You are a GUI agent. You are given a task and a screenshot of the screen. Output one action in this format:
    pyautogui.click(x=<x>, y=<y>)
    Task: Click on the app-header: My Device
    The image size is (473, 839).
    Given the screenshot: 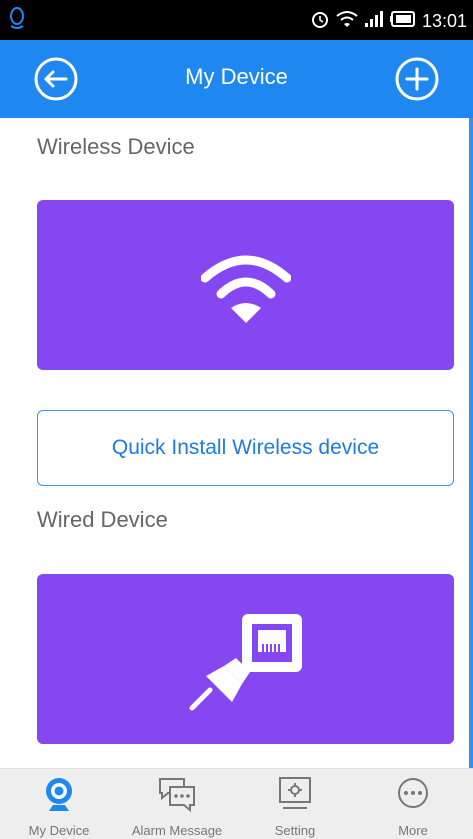 What is the action you would take?
    pyautogui.click(x=236, y=79)
    